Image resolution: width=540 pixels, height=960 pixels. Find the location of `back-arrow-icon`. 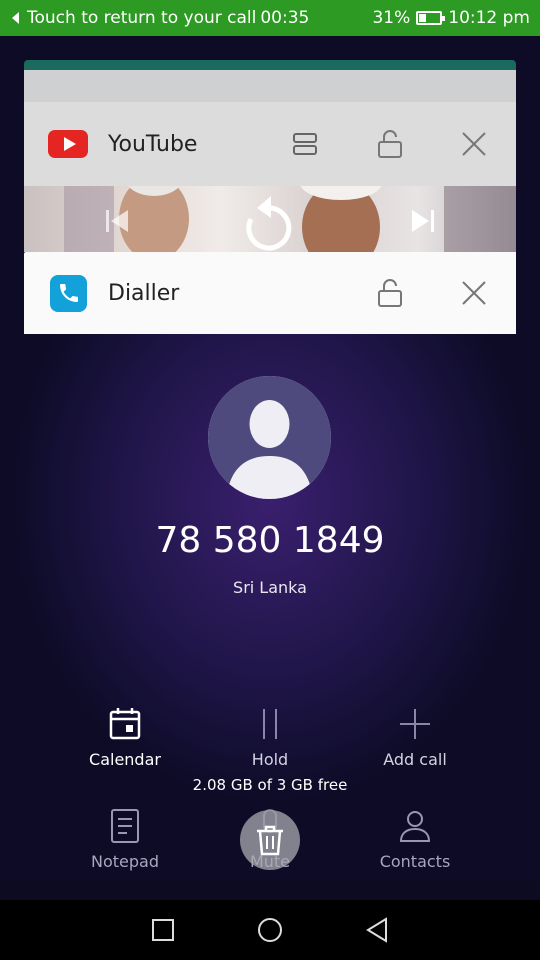

back-arrow-icon is located at coordinates (15, 18).